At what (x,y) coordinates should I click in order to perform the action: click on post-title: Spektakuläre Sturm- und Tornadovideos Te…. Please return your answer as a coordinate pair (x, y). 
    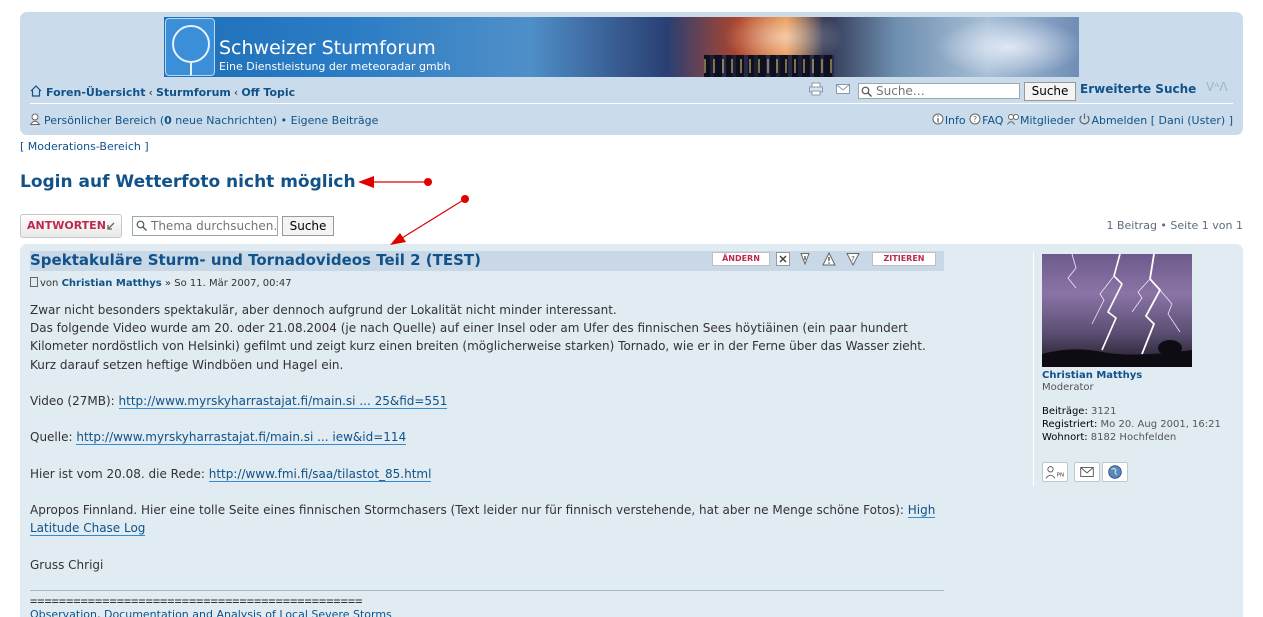
    Looking at the image, I should click on (255, 260).